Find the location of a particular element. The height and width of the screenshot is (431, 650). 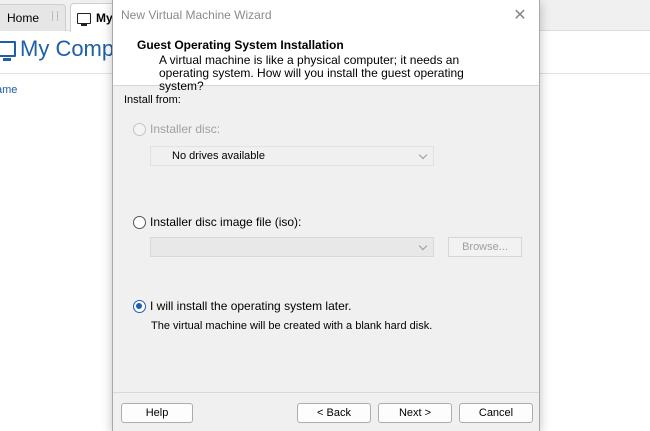

tab-grip is located at coordinates (55, 16).